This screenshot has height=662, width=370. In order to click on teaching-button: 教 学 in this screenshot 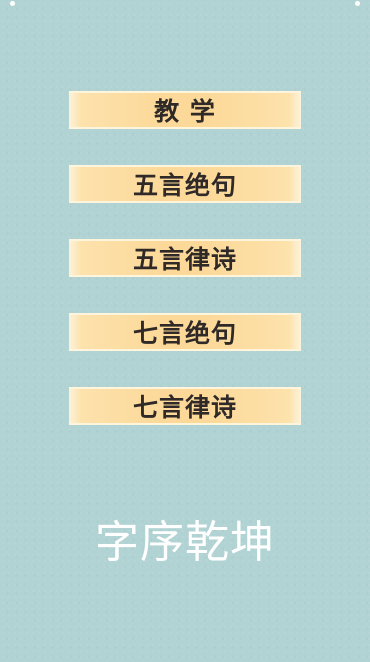, I will do `click(185, 110)`.